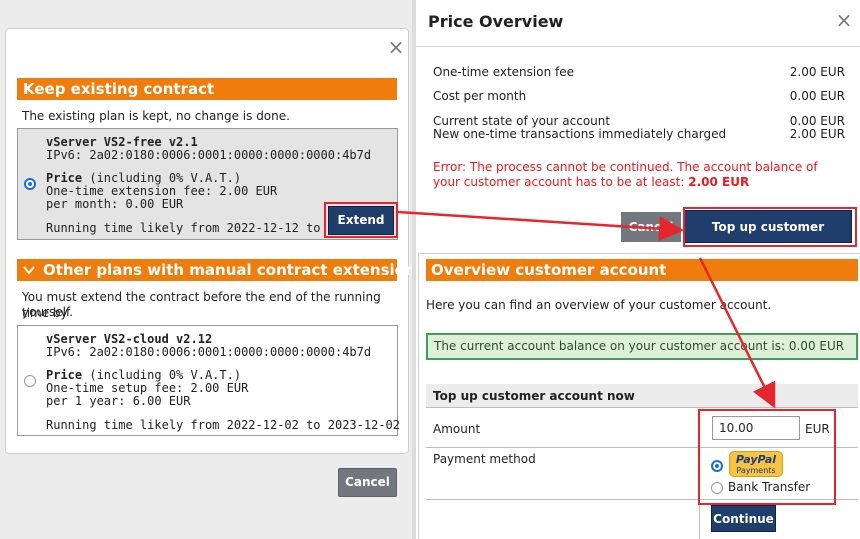 The image size is (860, 539). Describe the element at coordinates (484, 459) in the screenshot. I see `payment-method-label: Payment method` at that location.